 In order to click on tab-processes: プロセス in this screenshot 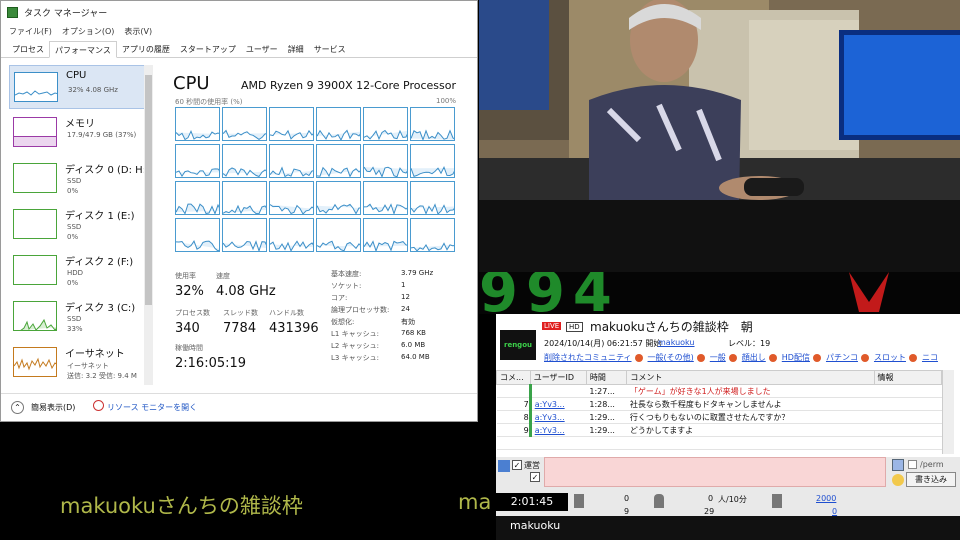, I will do `click(28, 49)`.